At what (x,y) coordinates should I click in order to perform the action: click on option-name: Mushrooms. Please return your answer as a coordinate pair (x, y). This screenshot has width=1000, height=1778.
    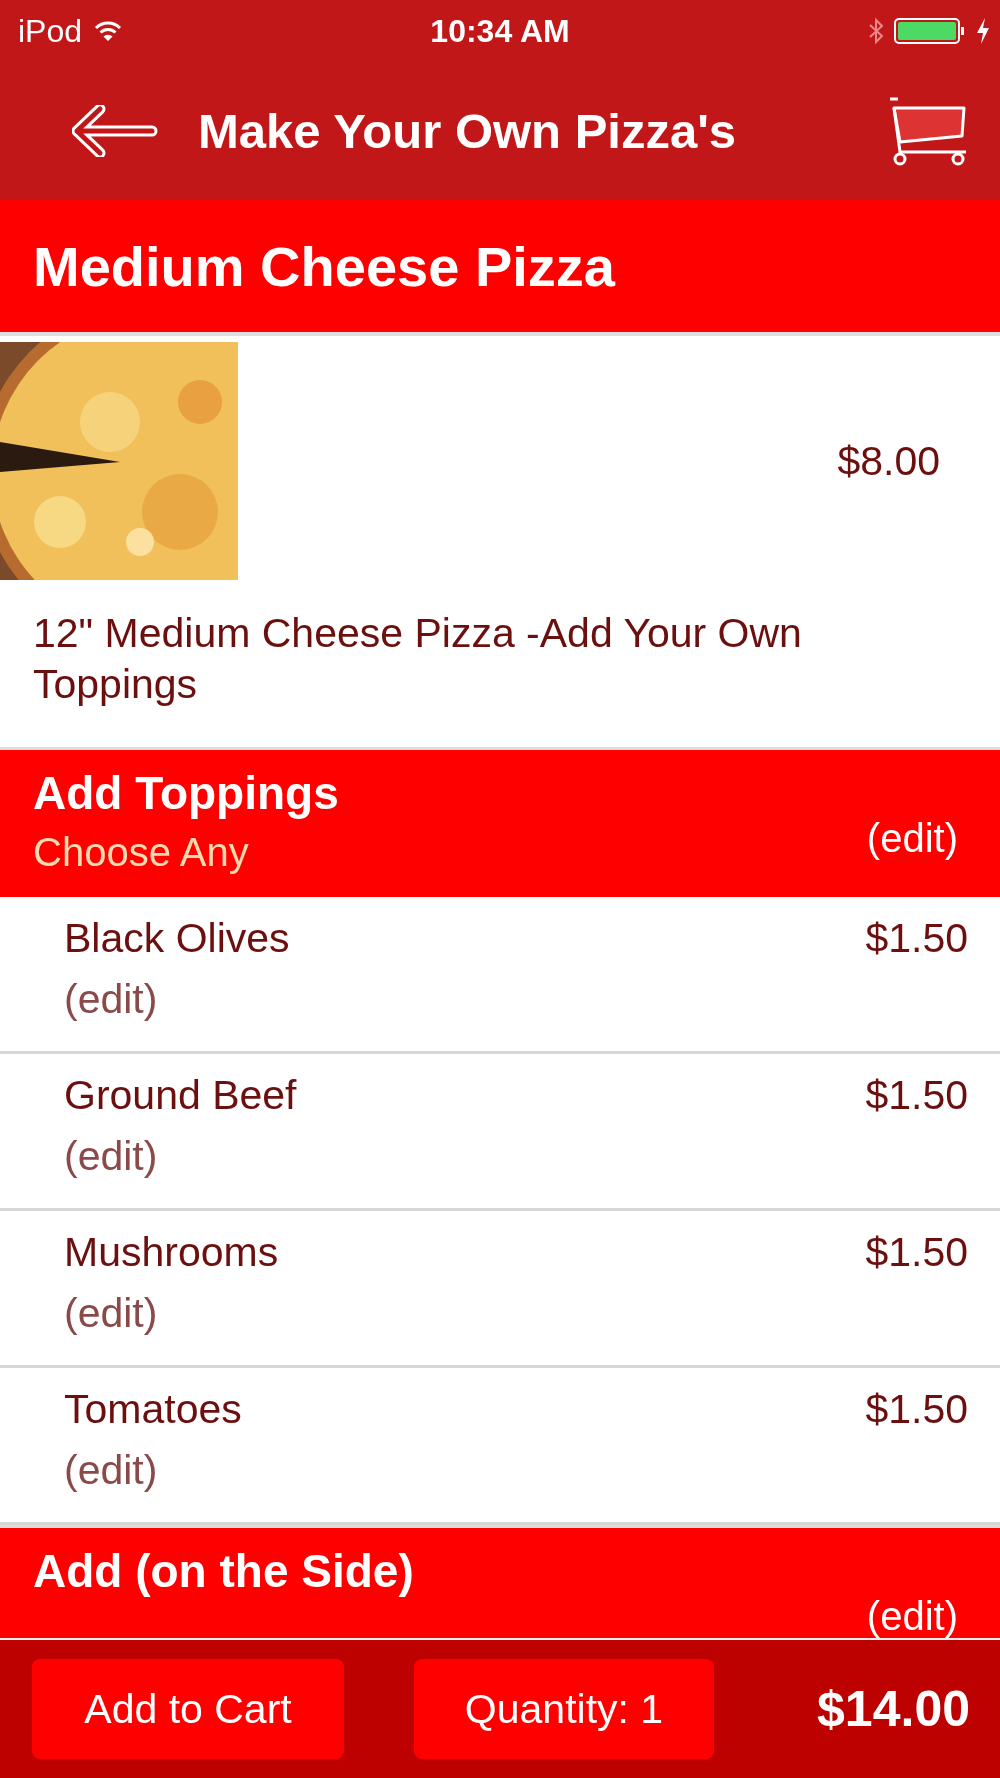
    Looking at the image, I should click on (171, 1252).